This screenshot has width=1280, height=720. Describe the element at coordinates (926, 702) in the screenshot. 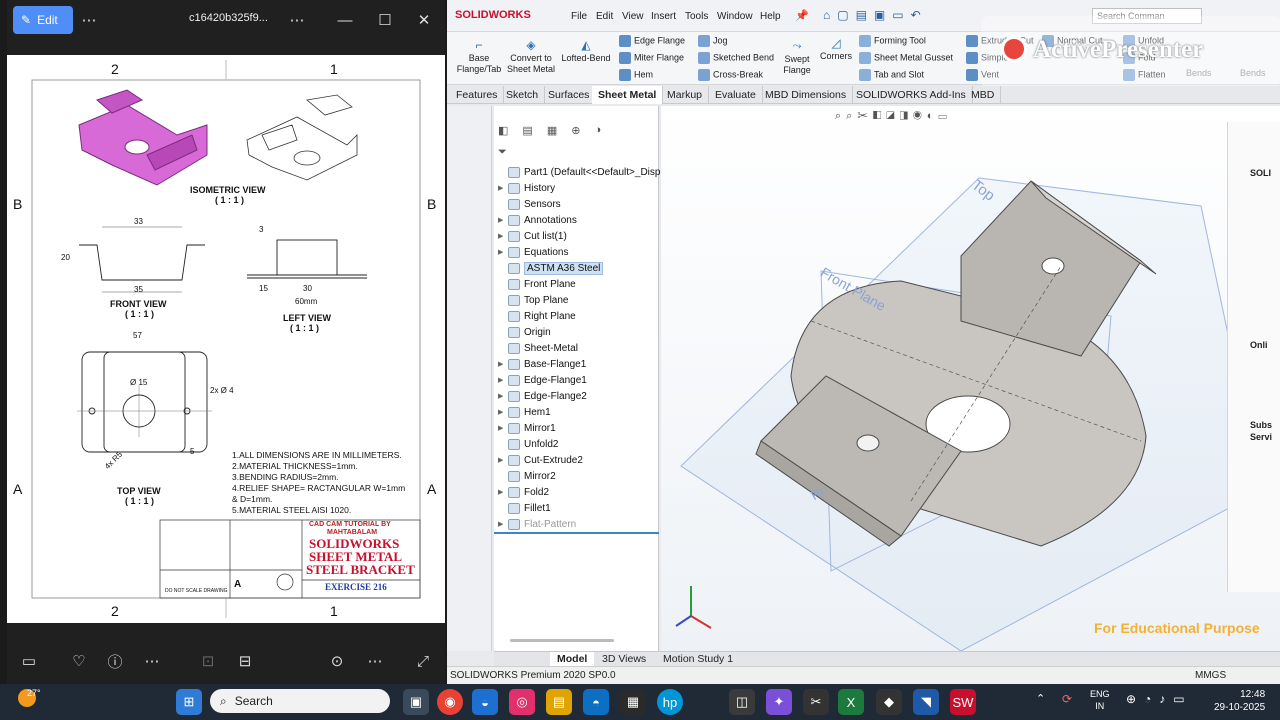

I see `app3-icon: ◥` at that location.